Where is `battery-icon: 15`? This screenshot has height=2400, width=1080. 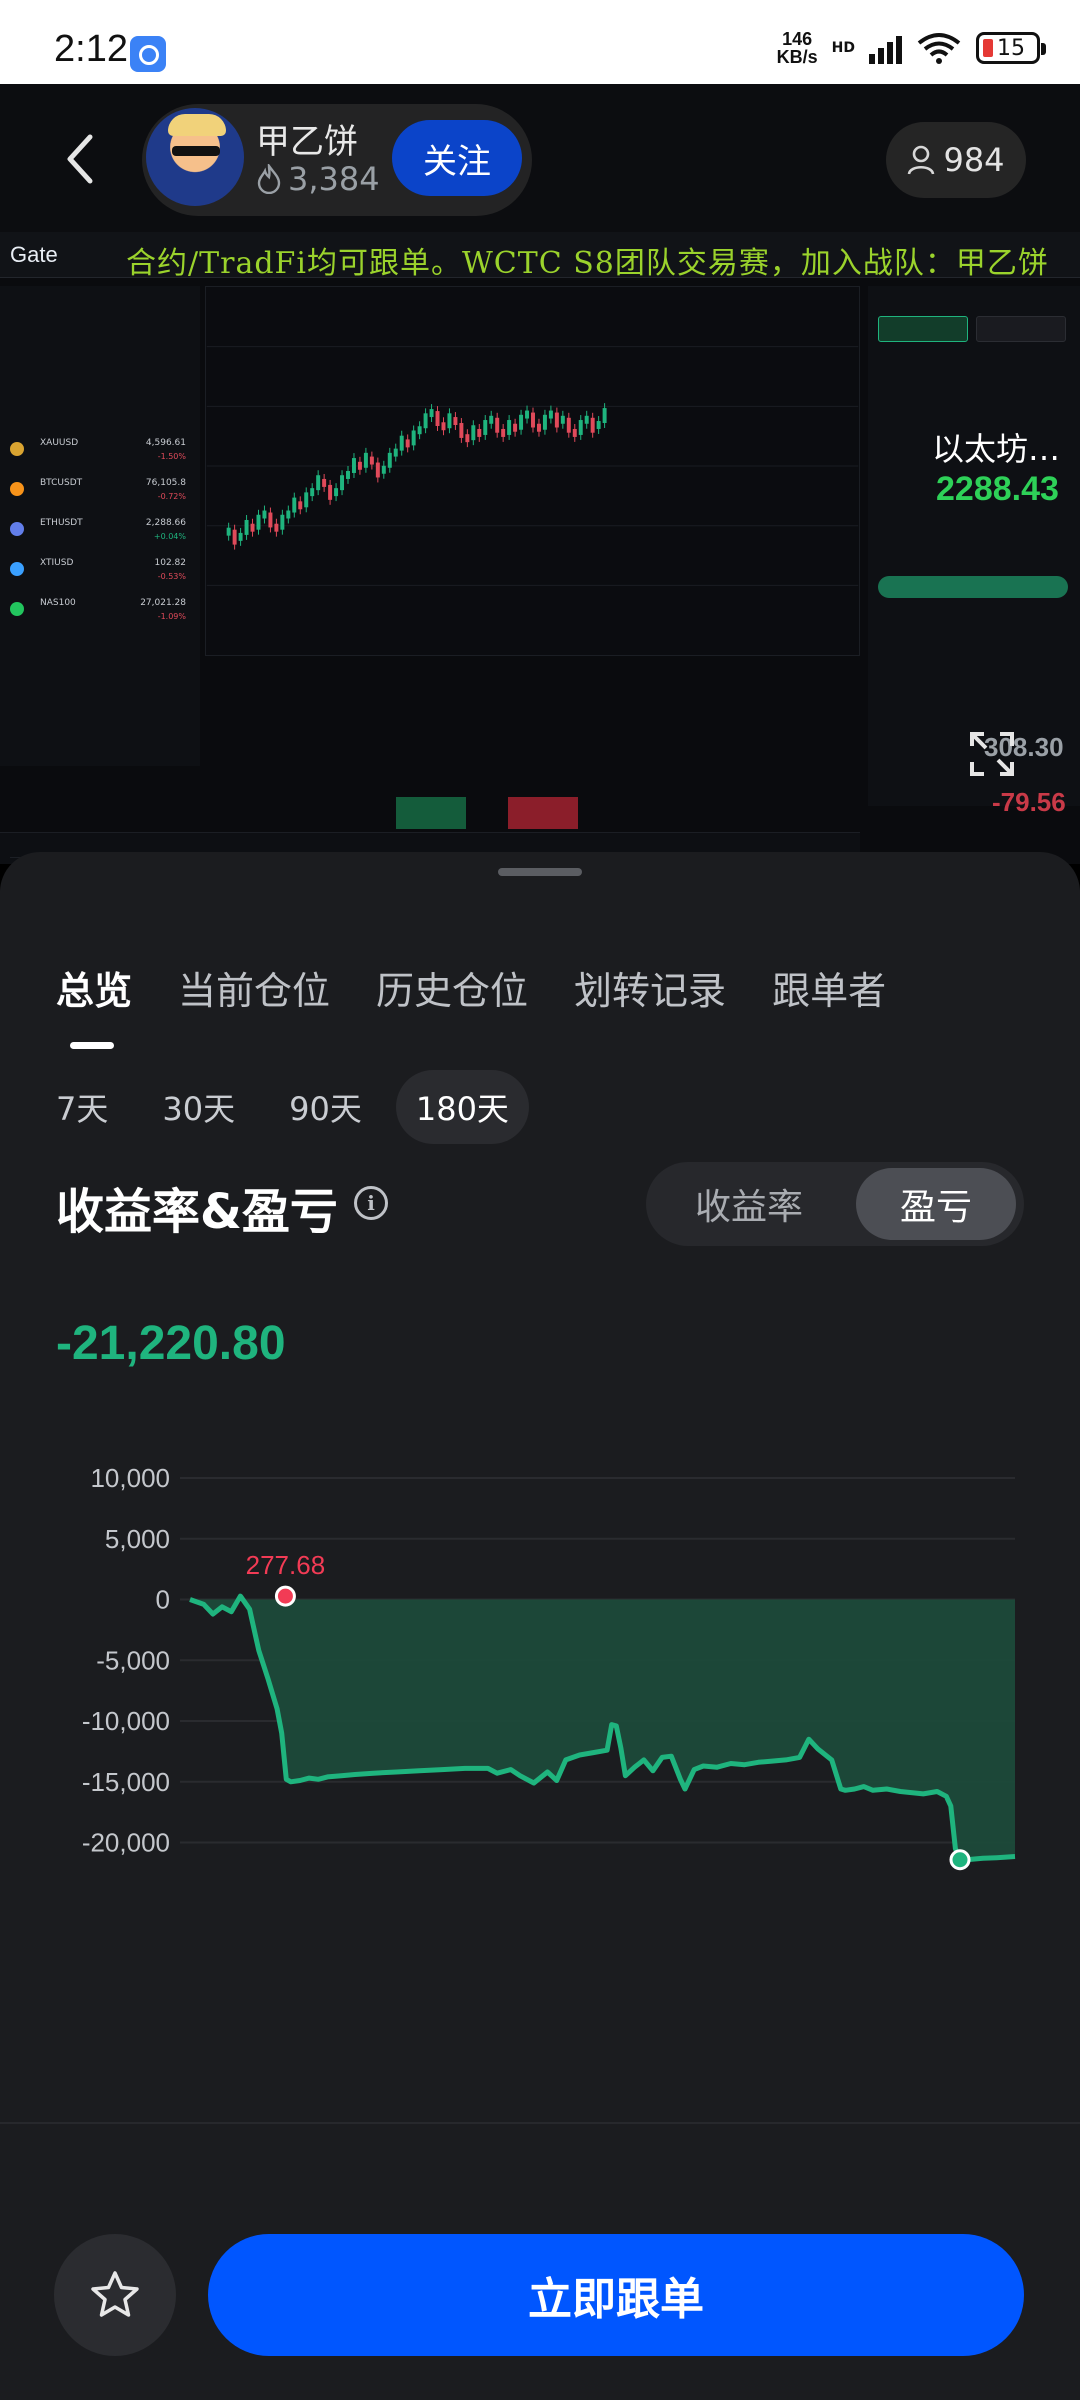 battery-icon: 15 is located at coordinates (1011, 48).